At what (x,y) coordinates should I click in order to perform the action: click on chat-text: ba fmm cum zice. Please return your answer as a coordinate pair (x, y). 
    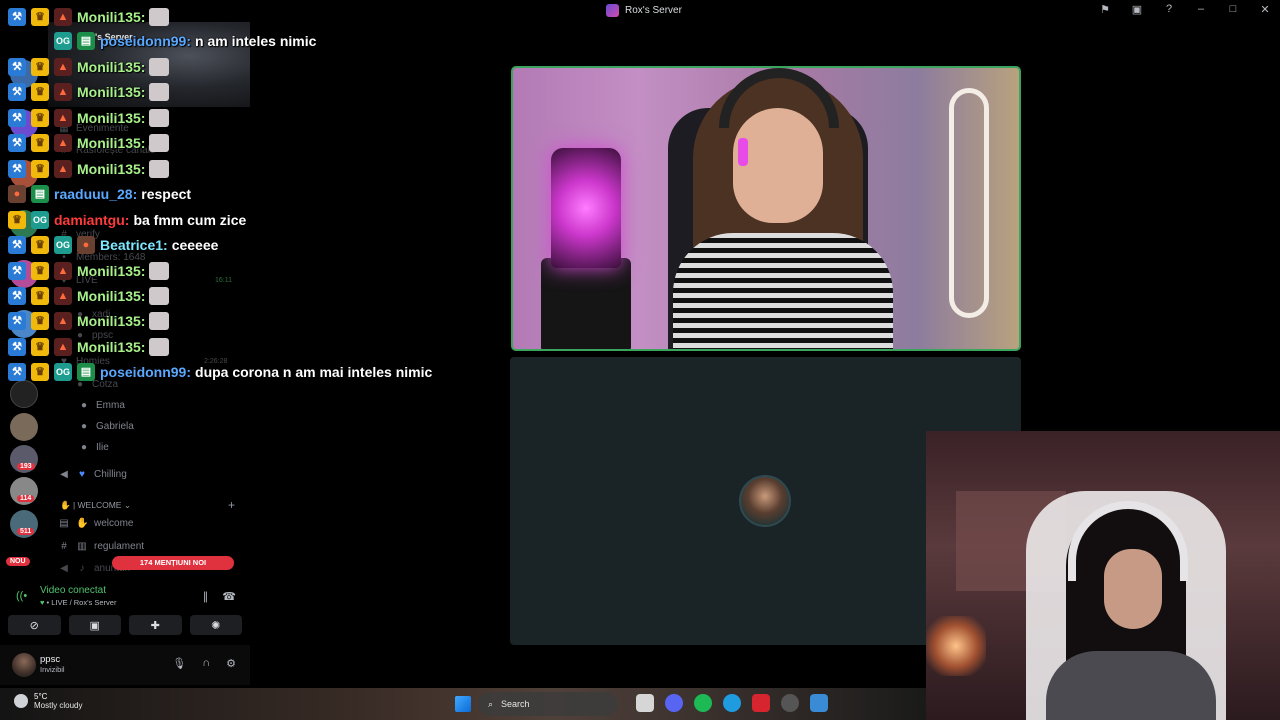
    Looking at the image, I should click on (190, 220).